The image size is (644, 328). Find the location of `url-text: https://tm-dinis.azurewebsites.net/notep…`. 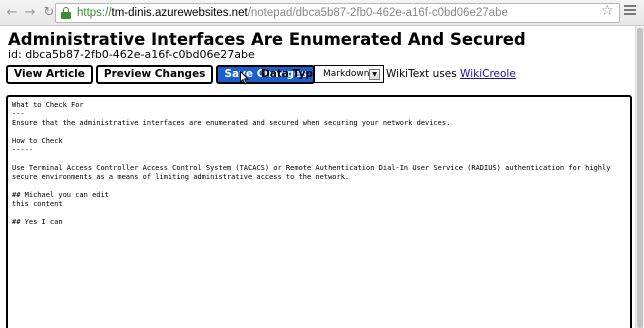

url-text: https://tm-dinis.azurewebsites.net/notep… is located at coordinates (292, 13).